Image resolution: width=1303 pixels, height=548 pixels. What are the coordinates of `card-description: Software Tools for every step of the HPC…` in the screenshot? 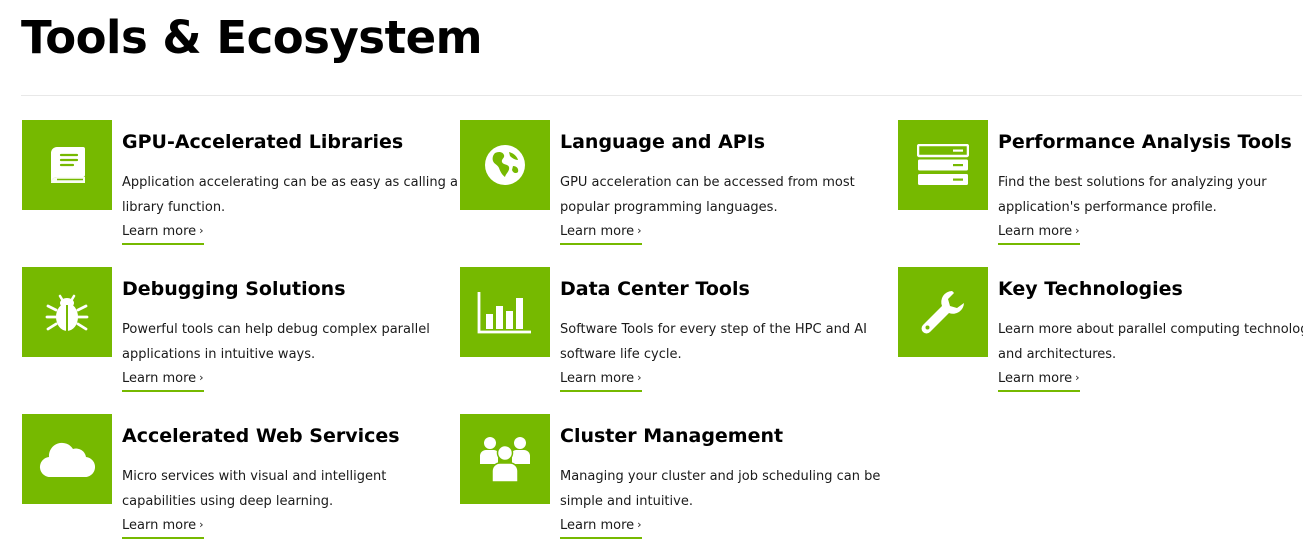 It's located at (713, 342).